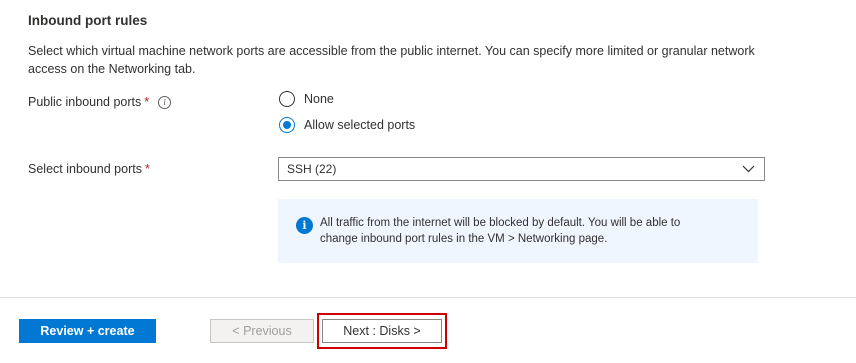  I want to click on inbound-ports-dropdown: SSH (22), so click(521, 169).